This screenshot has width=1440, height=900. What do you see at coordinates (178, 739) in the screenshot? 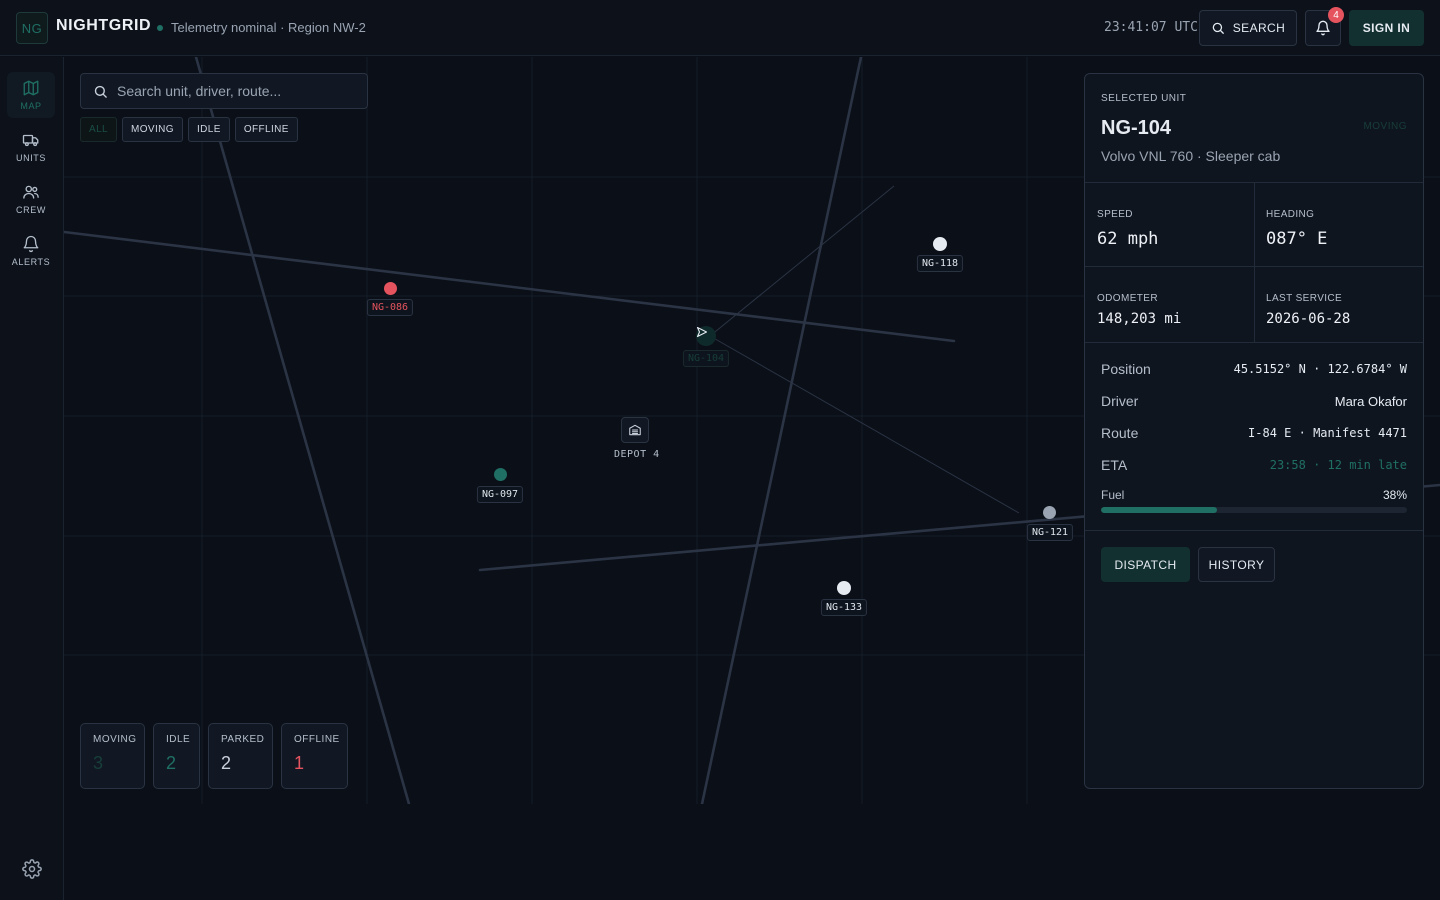
I see `stat-label: IDLE` at bounding box center [178, 739].